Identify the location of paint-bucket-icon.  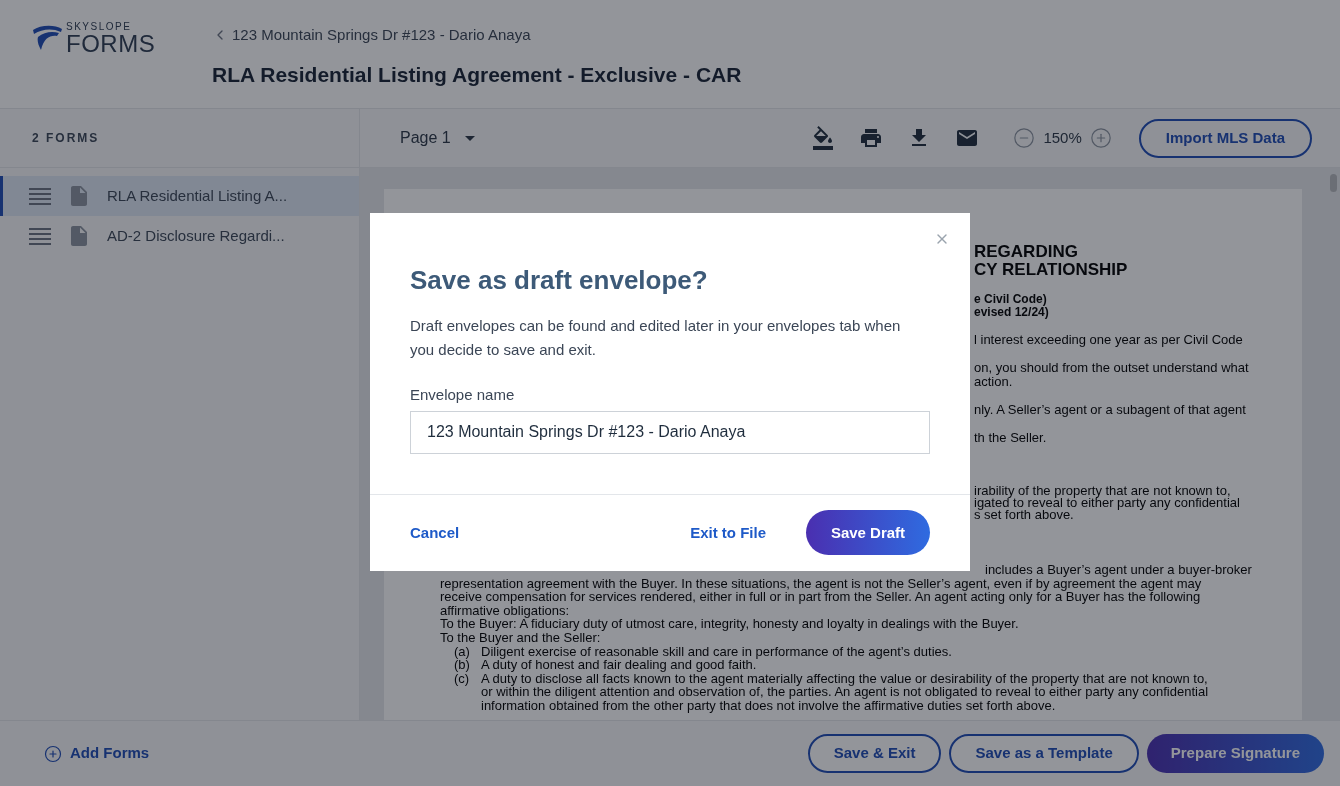
(823, 138).